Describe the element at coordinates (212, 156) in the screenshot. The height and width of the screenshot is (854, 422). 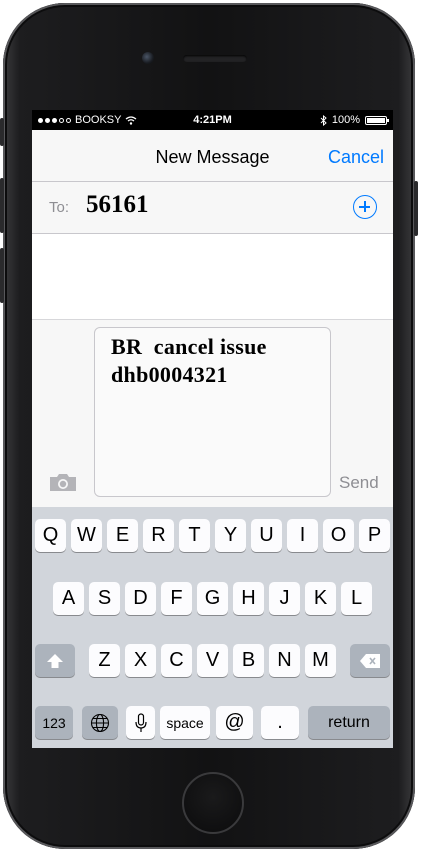
I see `navigation-bar: New Message Cancel` at that location.